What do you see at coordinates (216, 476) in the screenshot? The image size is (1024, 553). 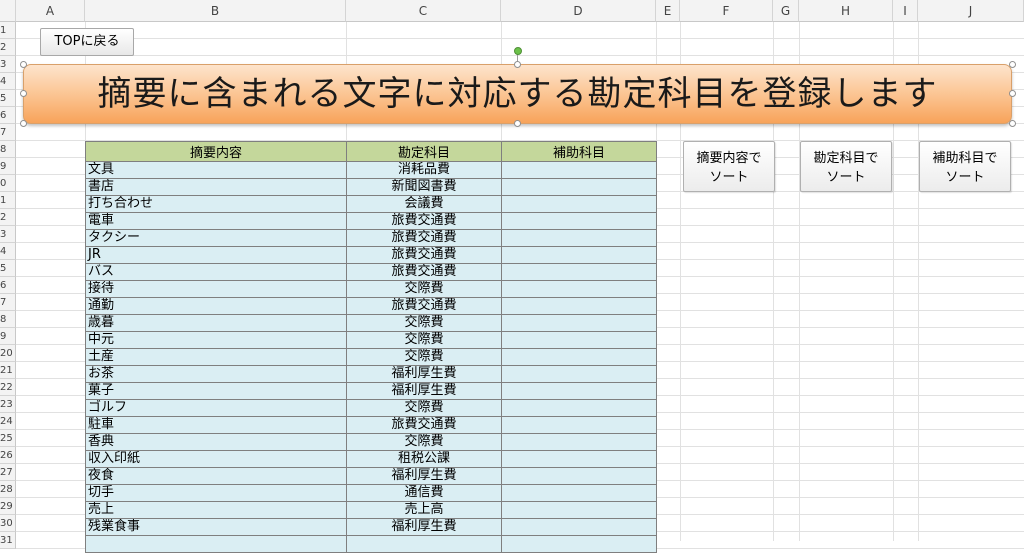 I see `summary-cell: 夜食` at bounding box center [216, 476].